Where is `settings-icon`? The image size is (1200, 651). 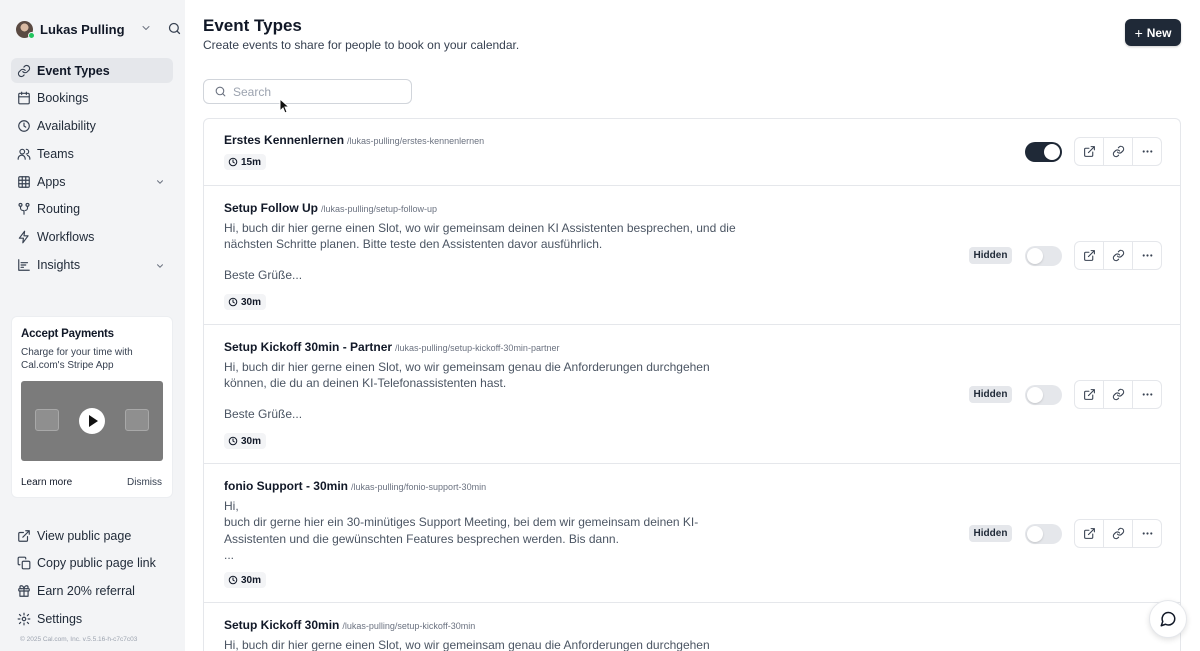
settings-icon is located at coordinates (24, 619).